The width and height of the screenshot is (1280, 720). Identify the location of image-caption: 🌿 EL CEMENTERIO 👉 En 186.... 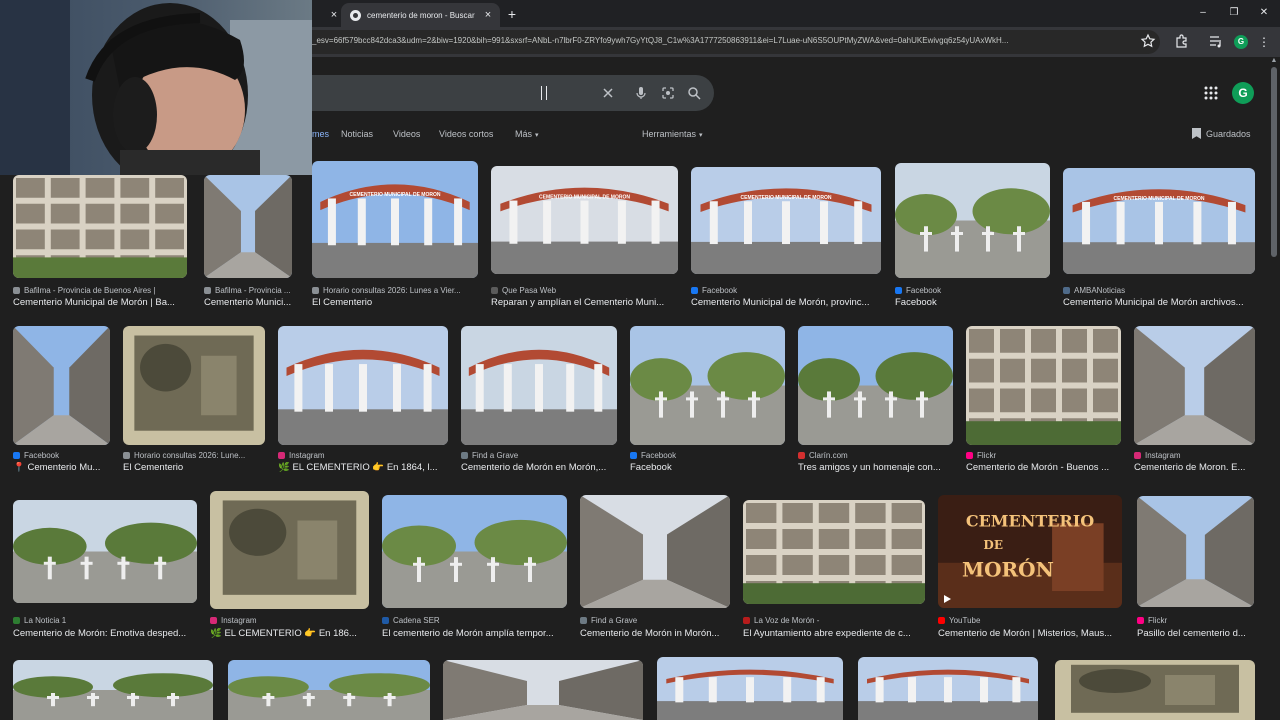
(289, 633).